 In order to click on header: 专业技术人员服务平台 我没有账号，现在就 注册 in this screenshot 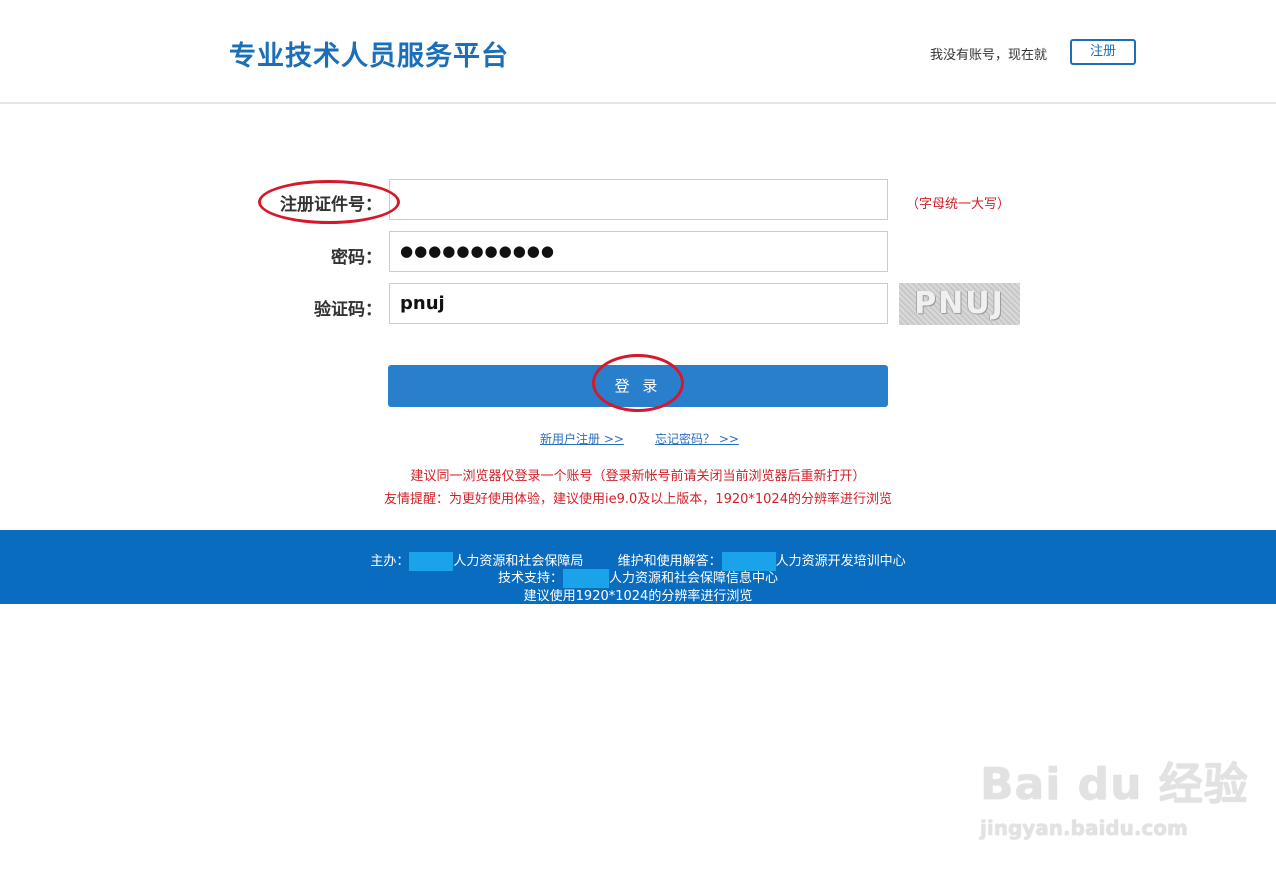, I will do `click(638, 52)`.